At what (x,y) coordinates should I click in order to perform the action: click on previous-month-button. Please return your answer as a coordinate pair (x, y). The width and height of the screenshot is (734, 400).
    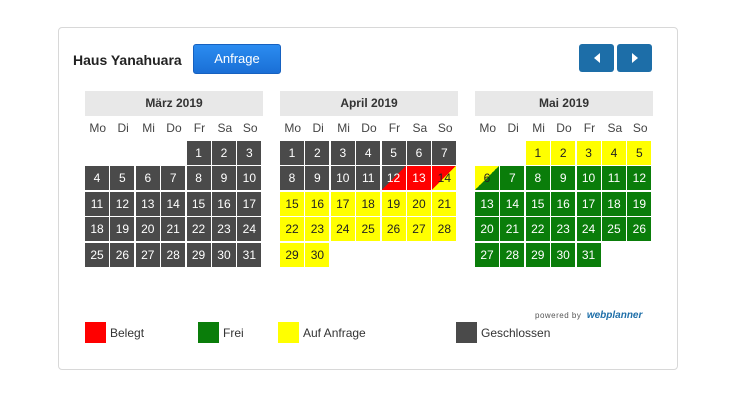
    Looking at the image, I should click on (596, 58).